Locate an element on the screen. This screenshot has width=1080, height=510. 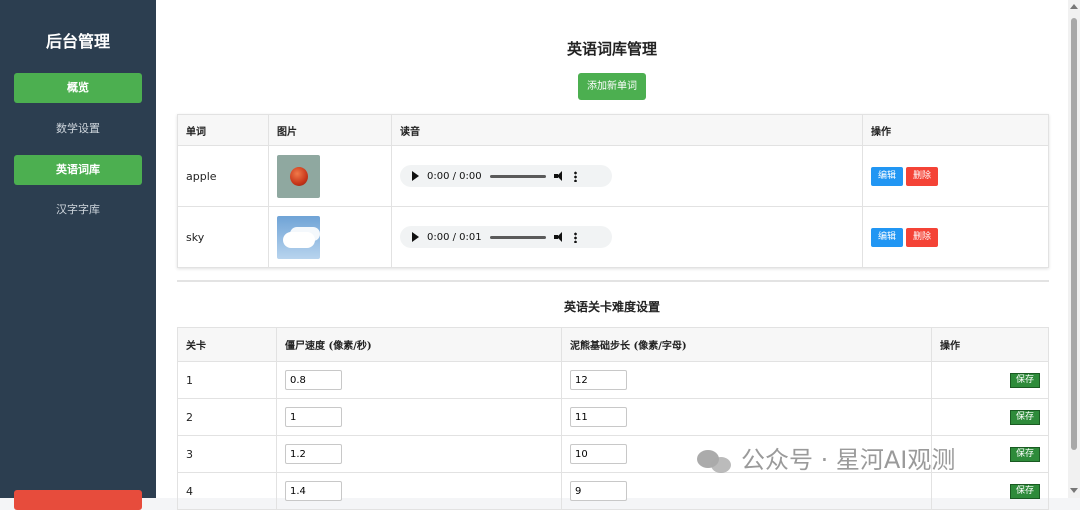
level-cell: 4 is located at coordinates (227, 491).